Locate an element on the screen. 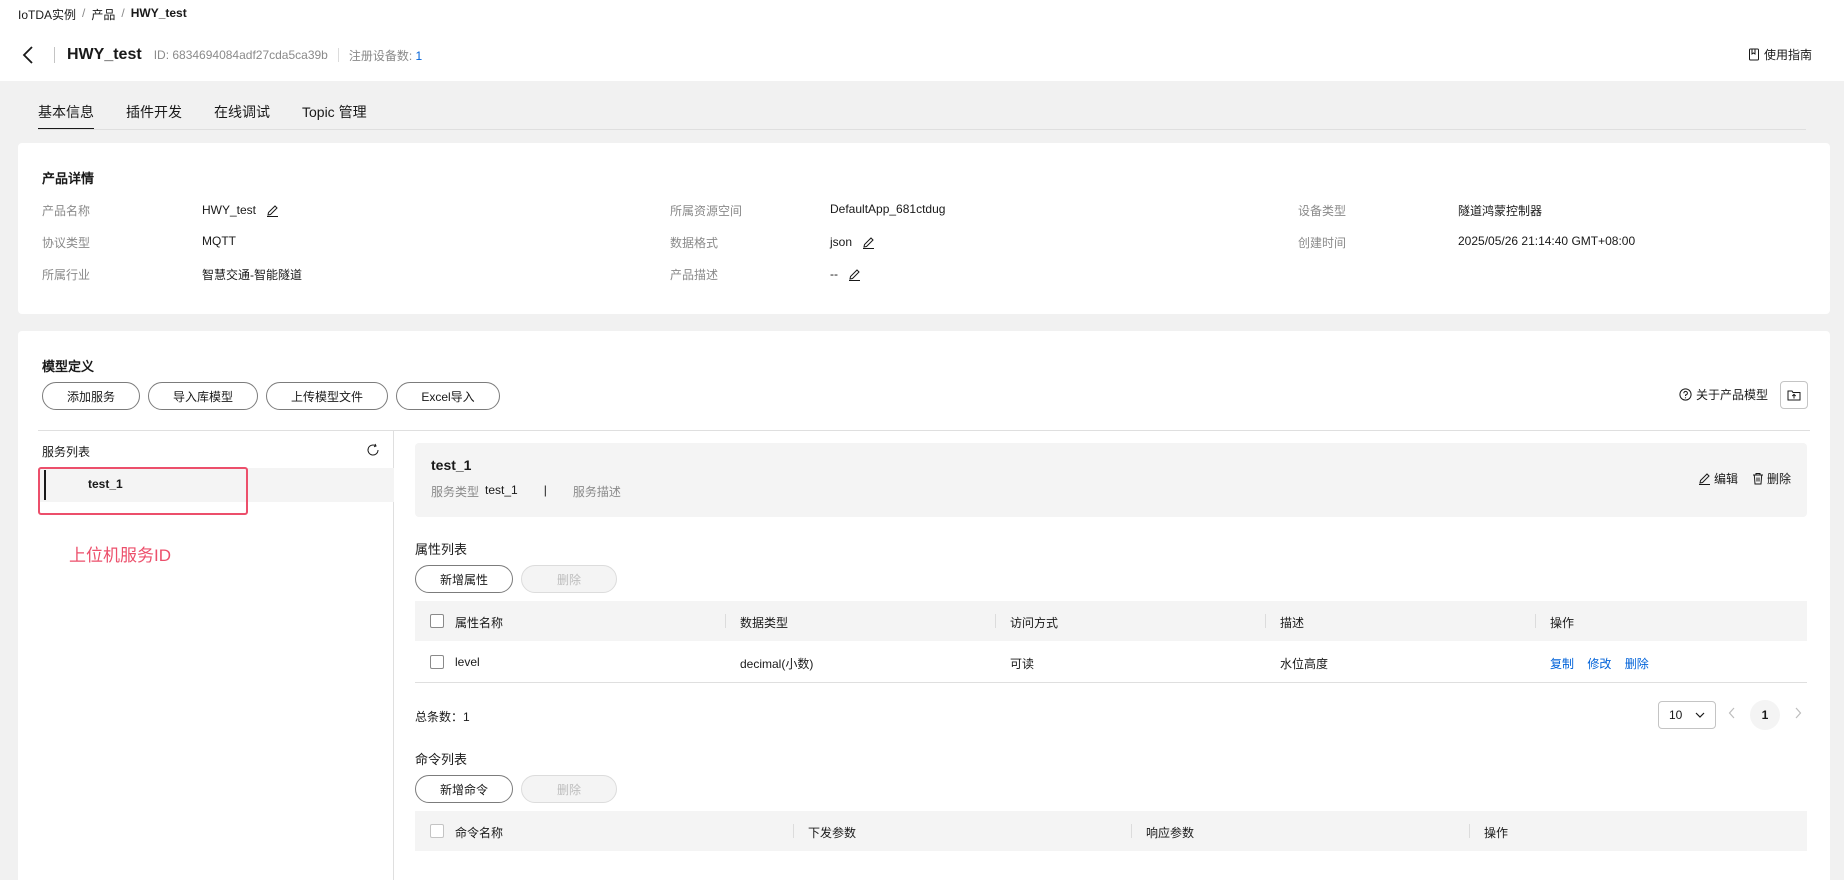 The height and width of the screenshot is (880, 1844). registered-count: 1 is located at coordinates (419, 56).